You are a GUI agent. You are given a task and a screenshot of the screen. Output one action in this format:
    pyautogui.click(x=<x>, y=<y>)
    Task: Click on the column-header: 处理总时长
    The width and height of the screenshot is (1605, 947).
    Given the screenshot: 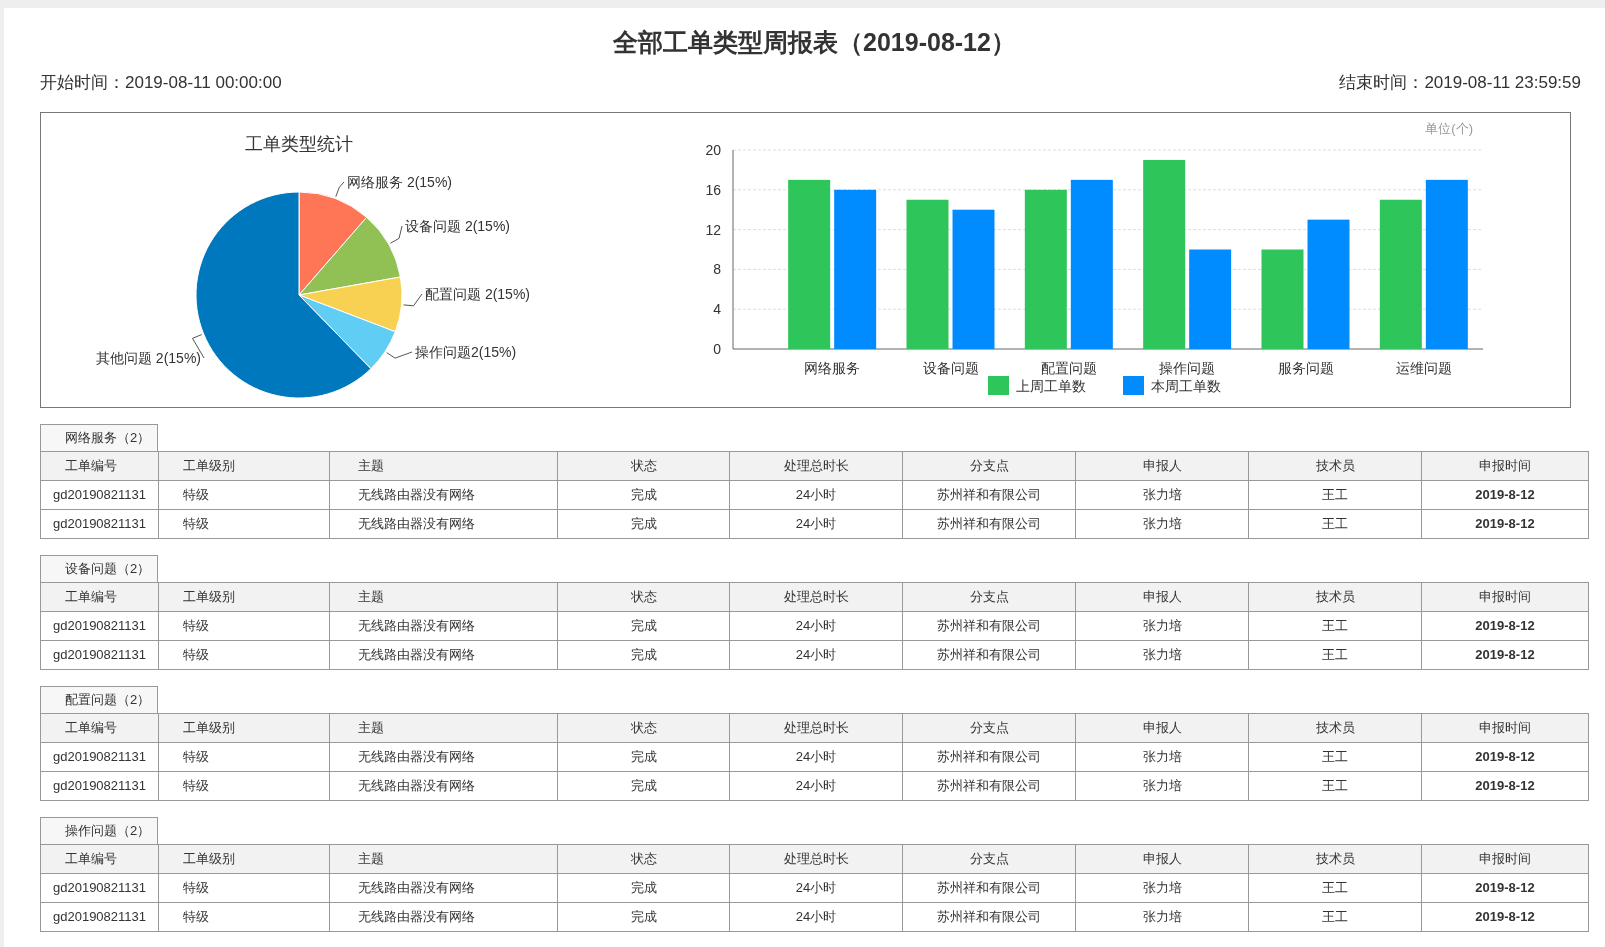 What is the action you would take?
    pyautogui.click(x=816, y=597)
    